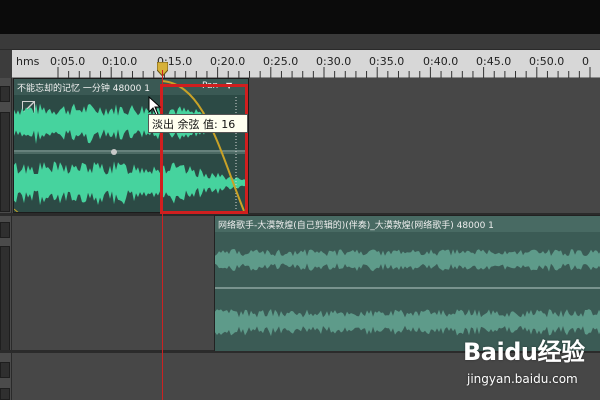 The width and height of the screenshot is (600, 400). I want to click on fade-tooltip: 淡出 余弦 值: 16, so click(198, 123).